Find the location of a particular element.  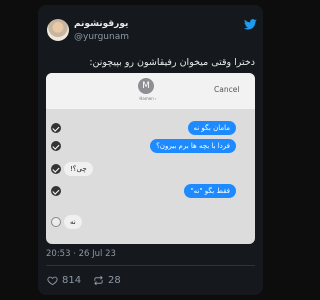

message-bubble: چی؟! is located at coordinates (78, 169).